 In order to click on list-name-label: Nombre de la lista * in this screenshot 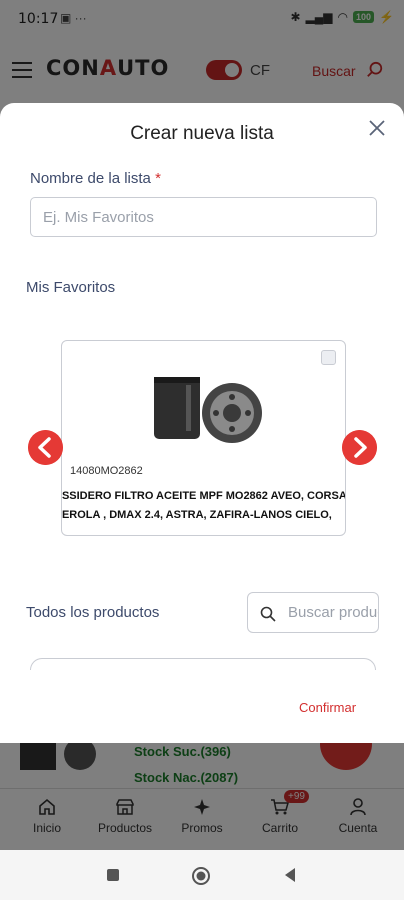, I will do `click(95, 178)`.